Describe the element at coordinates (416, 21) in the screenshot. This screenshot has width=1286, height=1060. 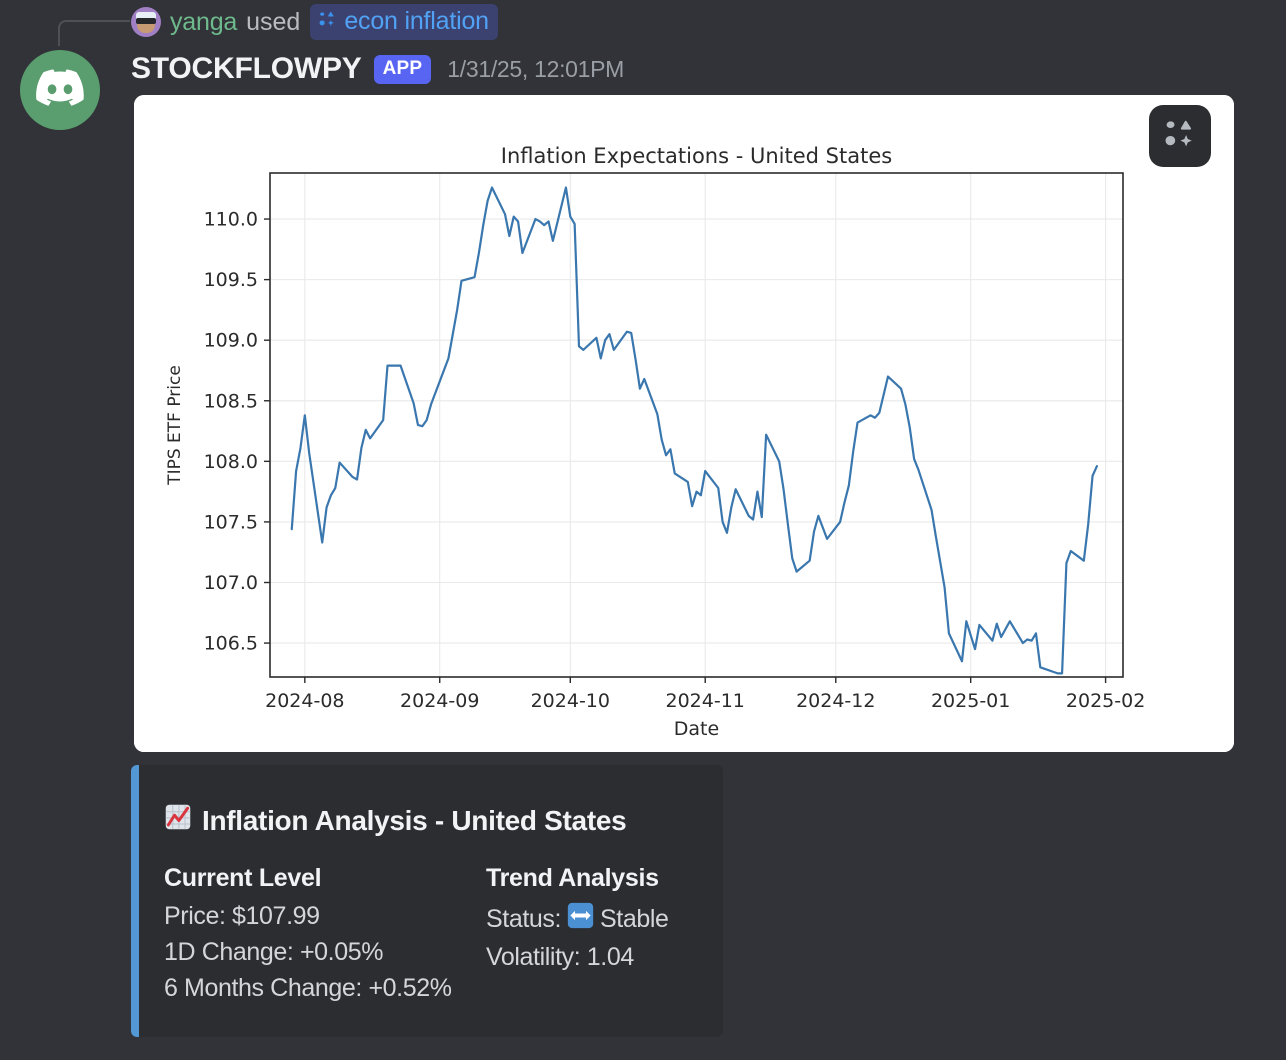
I see `slash-command-name: econ inflation` at that location.